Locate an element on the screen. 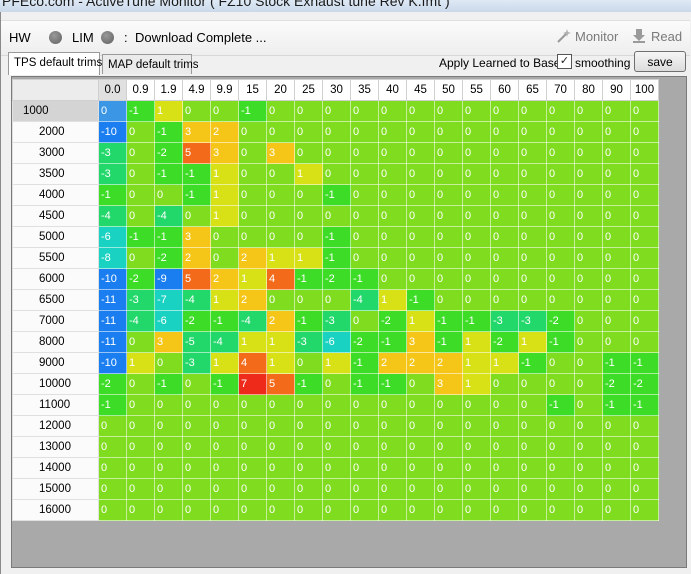 Image resolution: width=691 pixels, height=574 pixels. trim-cell: -11 is located at coordinates (112, 342).